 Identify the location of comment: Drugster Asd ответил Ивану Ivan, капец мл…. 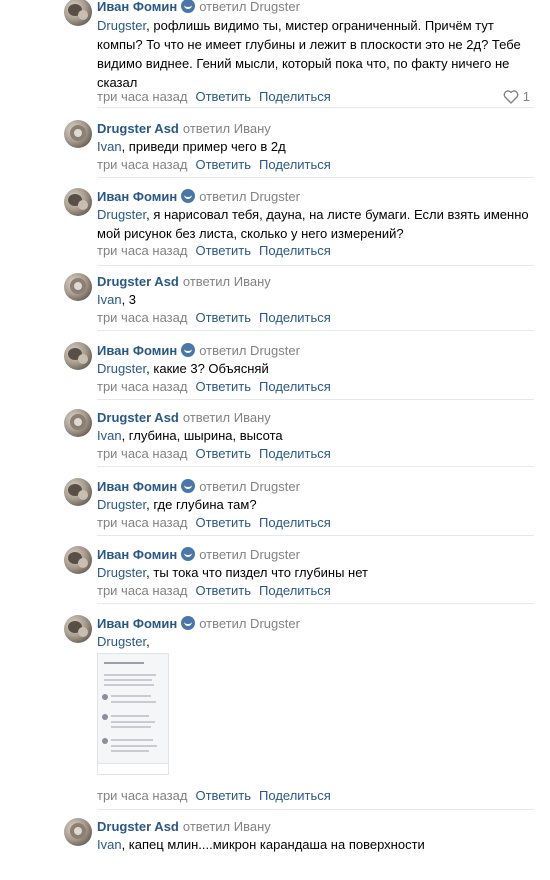
(275, 849).